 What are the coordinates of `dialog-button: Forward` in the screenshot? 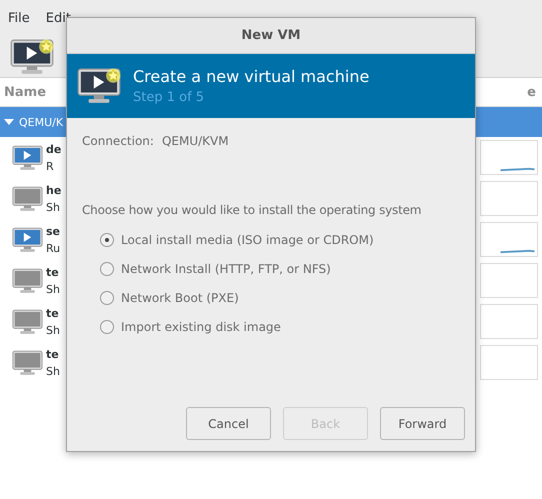 It's located at (422, 423).